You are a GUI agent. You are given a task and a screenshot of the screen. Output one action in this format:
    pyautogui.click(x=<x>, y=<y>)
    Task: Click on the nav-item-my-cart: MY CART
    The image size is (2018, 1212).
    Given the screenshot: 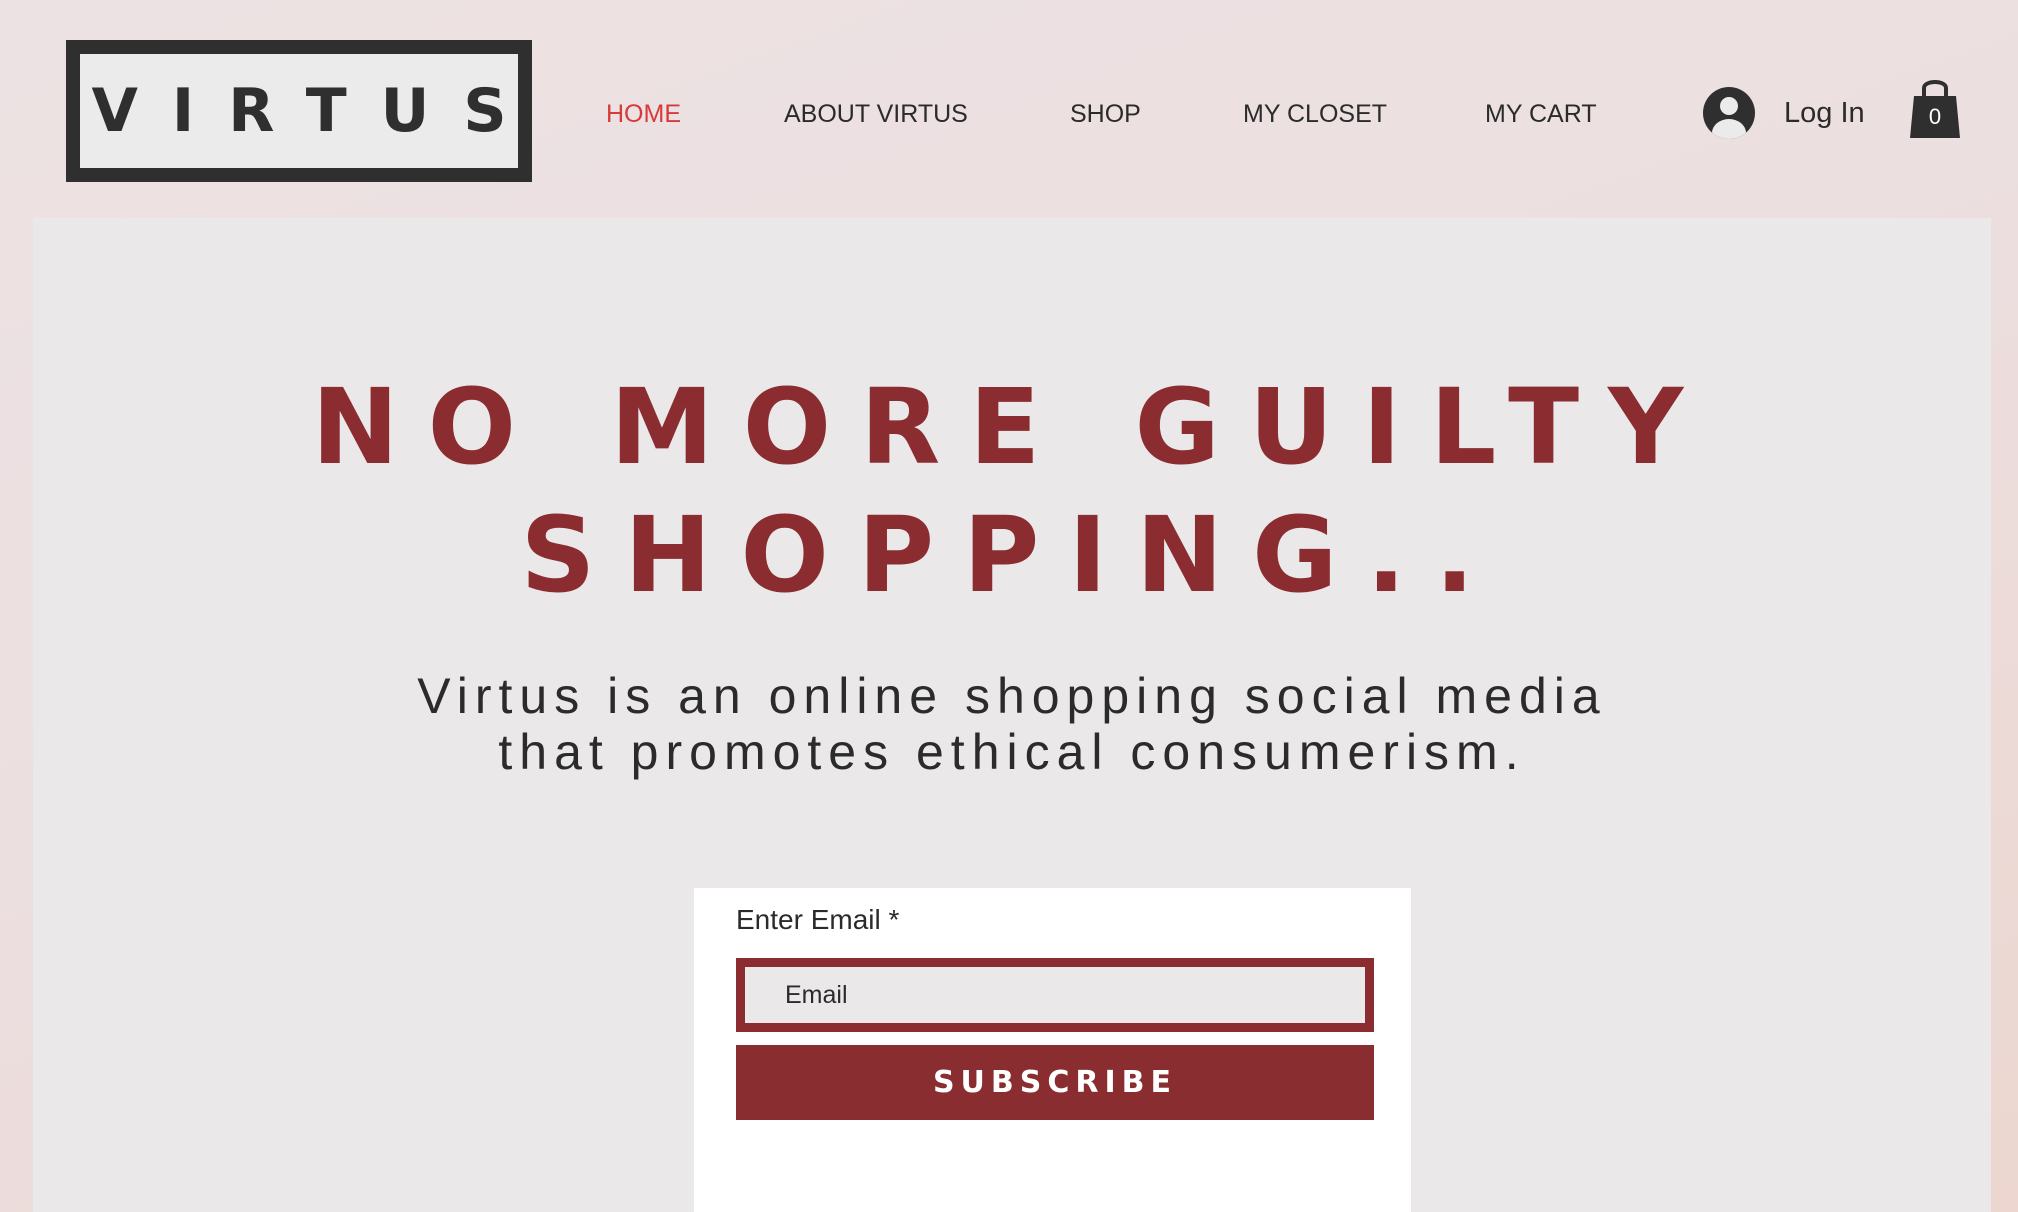 What is the action you would take?
    pyautogui.click(x=1541, y=114)
    